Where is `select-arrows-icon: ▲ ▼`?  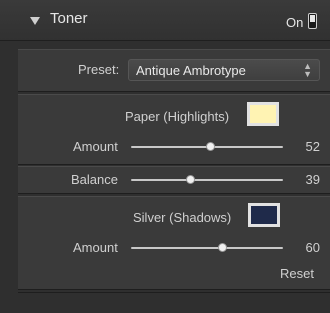 select-arrows-icon: ▲ ▼ is located at coordinates (307, 70).